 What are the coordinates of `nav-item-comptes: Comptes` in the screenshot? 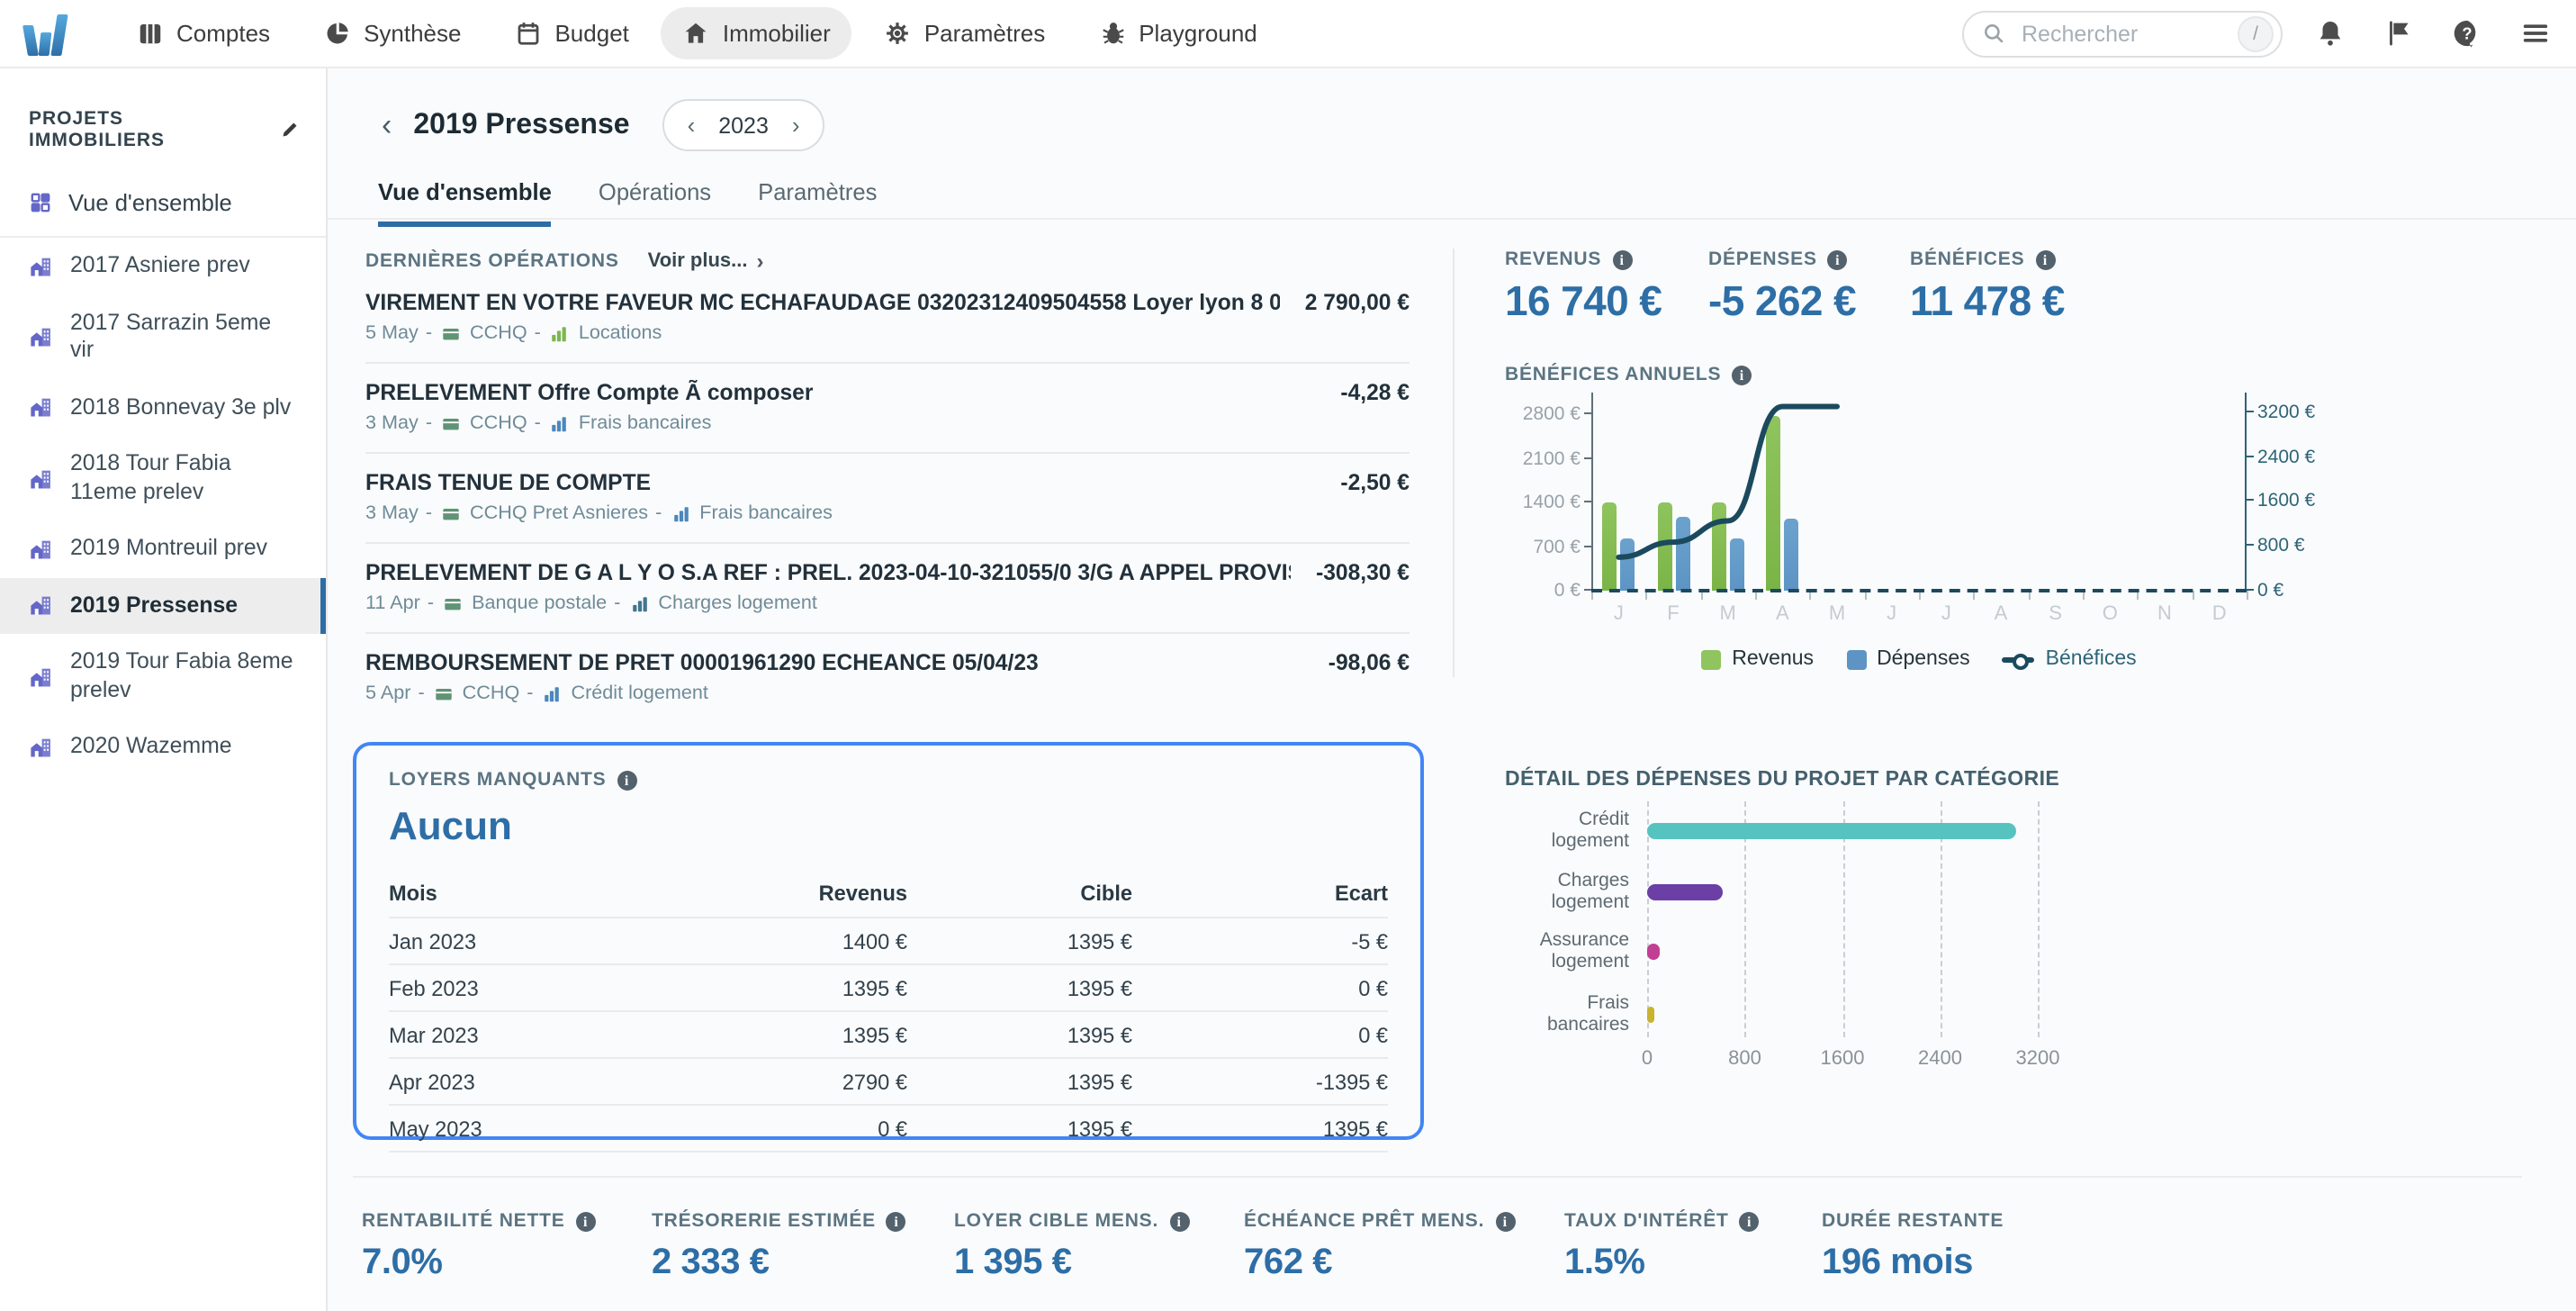 It's located at (203, 33).